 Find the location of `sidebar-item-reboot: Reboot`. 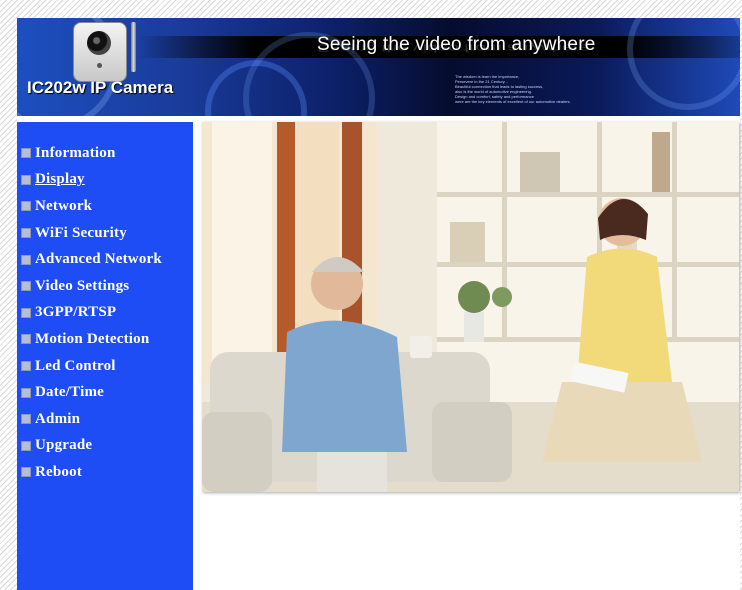

sidebar-item-reboot: Reboot is located at coordinates (107, 472).